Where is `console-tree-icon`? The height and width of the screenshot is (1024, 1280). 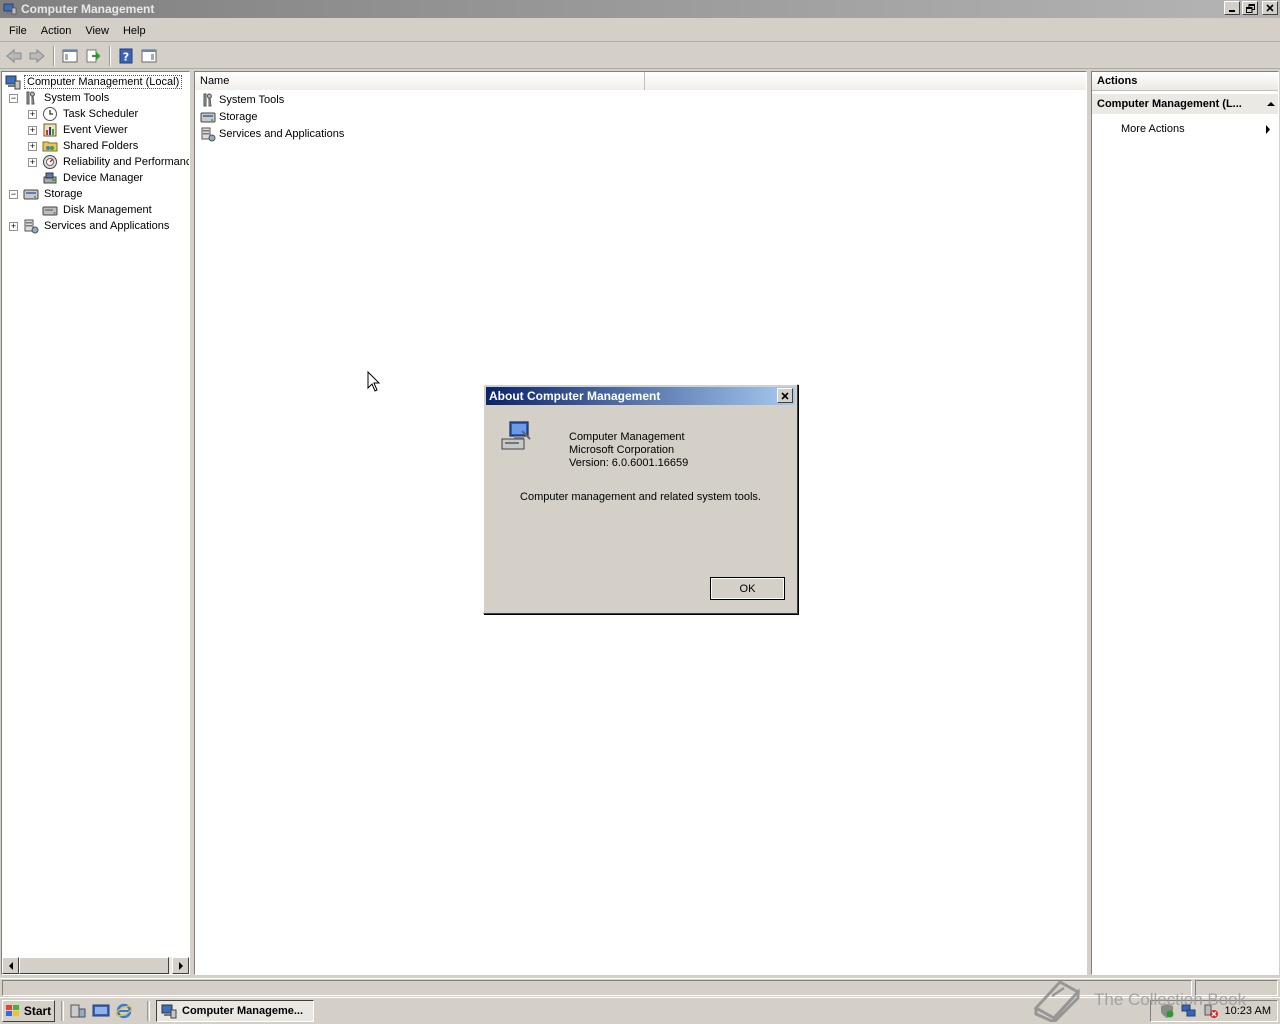
console-tree-icon is located at coordinates (70, 55).